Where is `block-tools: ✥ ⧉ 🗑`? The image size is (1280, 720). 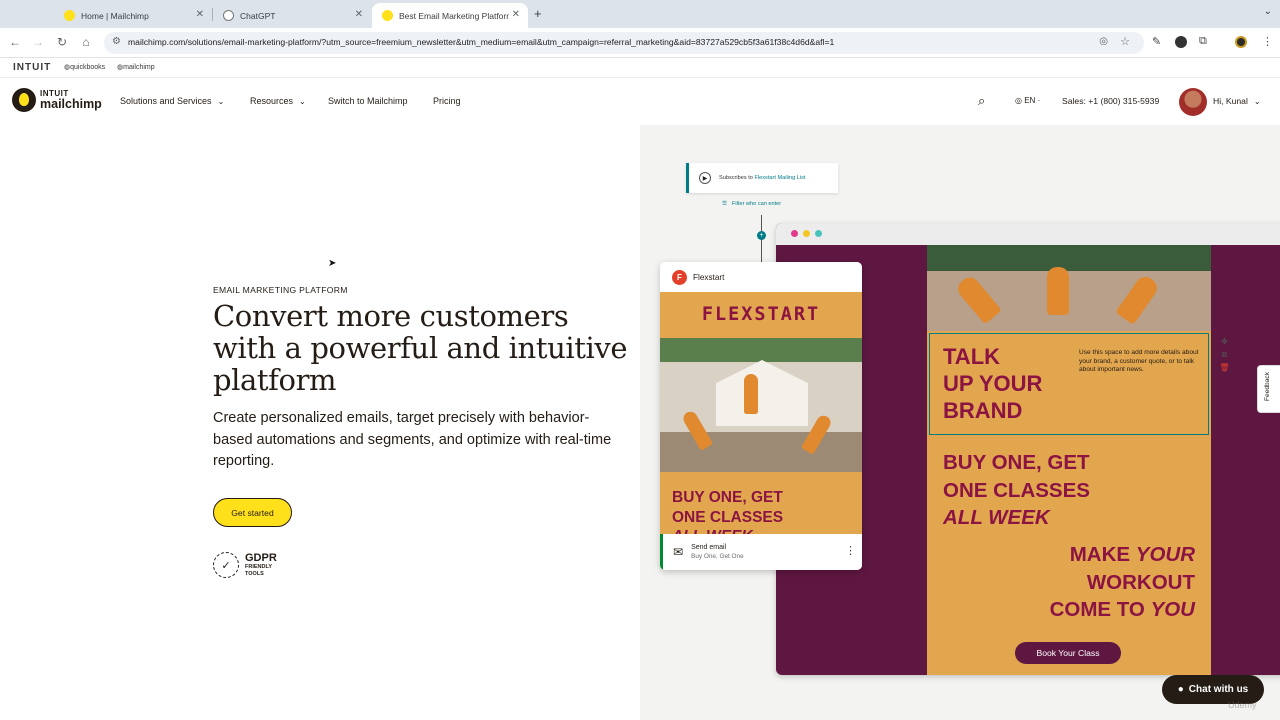 block-tools: ✥ ⧉ 🗑 is located at coordinates (1224, 356).